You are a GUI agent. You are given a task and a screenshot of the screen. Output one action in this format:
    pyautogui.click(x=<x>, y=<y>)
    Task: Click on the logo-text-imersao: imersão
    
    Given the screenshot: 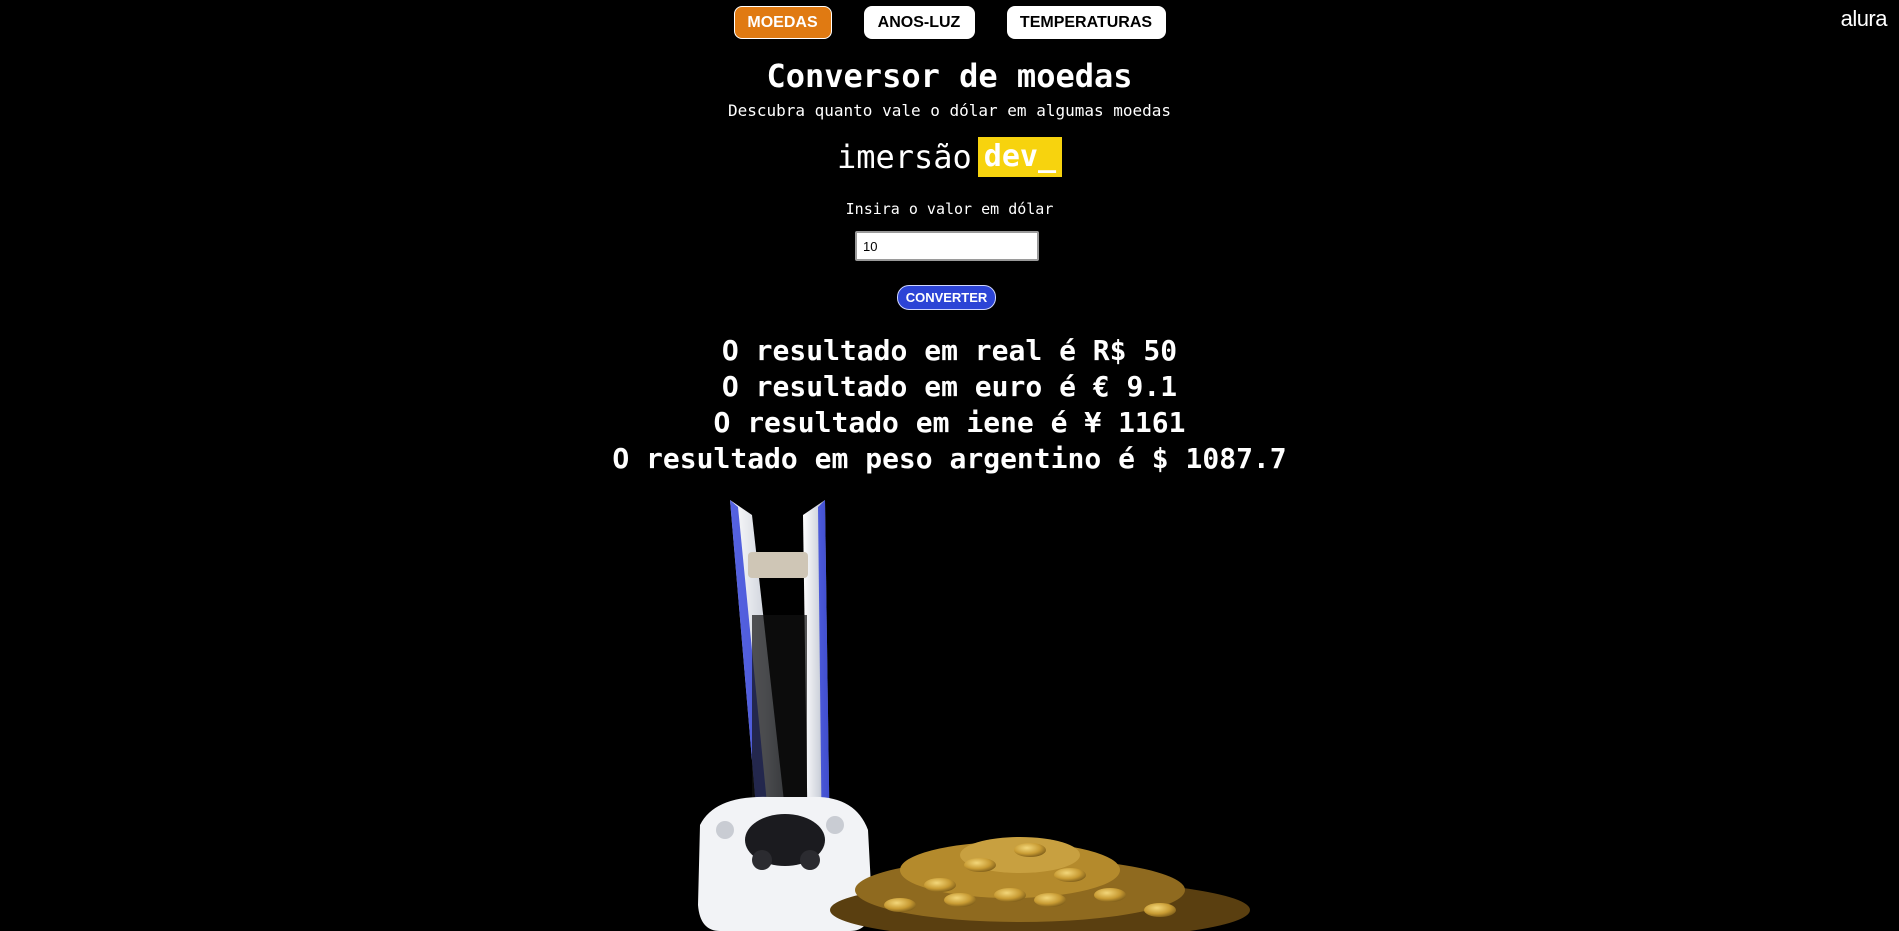 What is the action you would take?
    pyautogui.click(x=904, y=157)
    